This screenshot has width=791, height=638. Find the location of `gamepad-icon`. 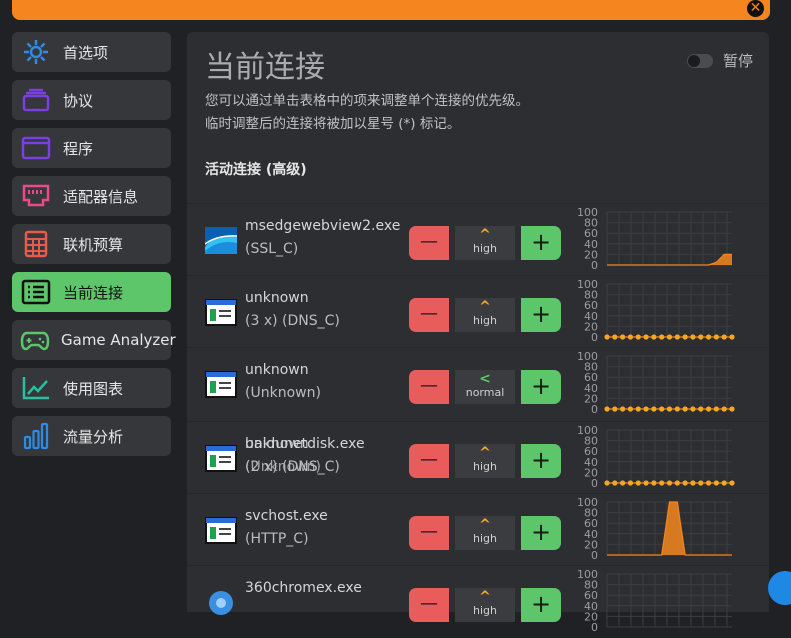

gamepad-icon is located at coordinates (35, 340).